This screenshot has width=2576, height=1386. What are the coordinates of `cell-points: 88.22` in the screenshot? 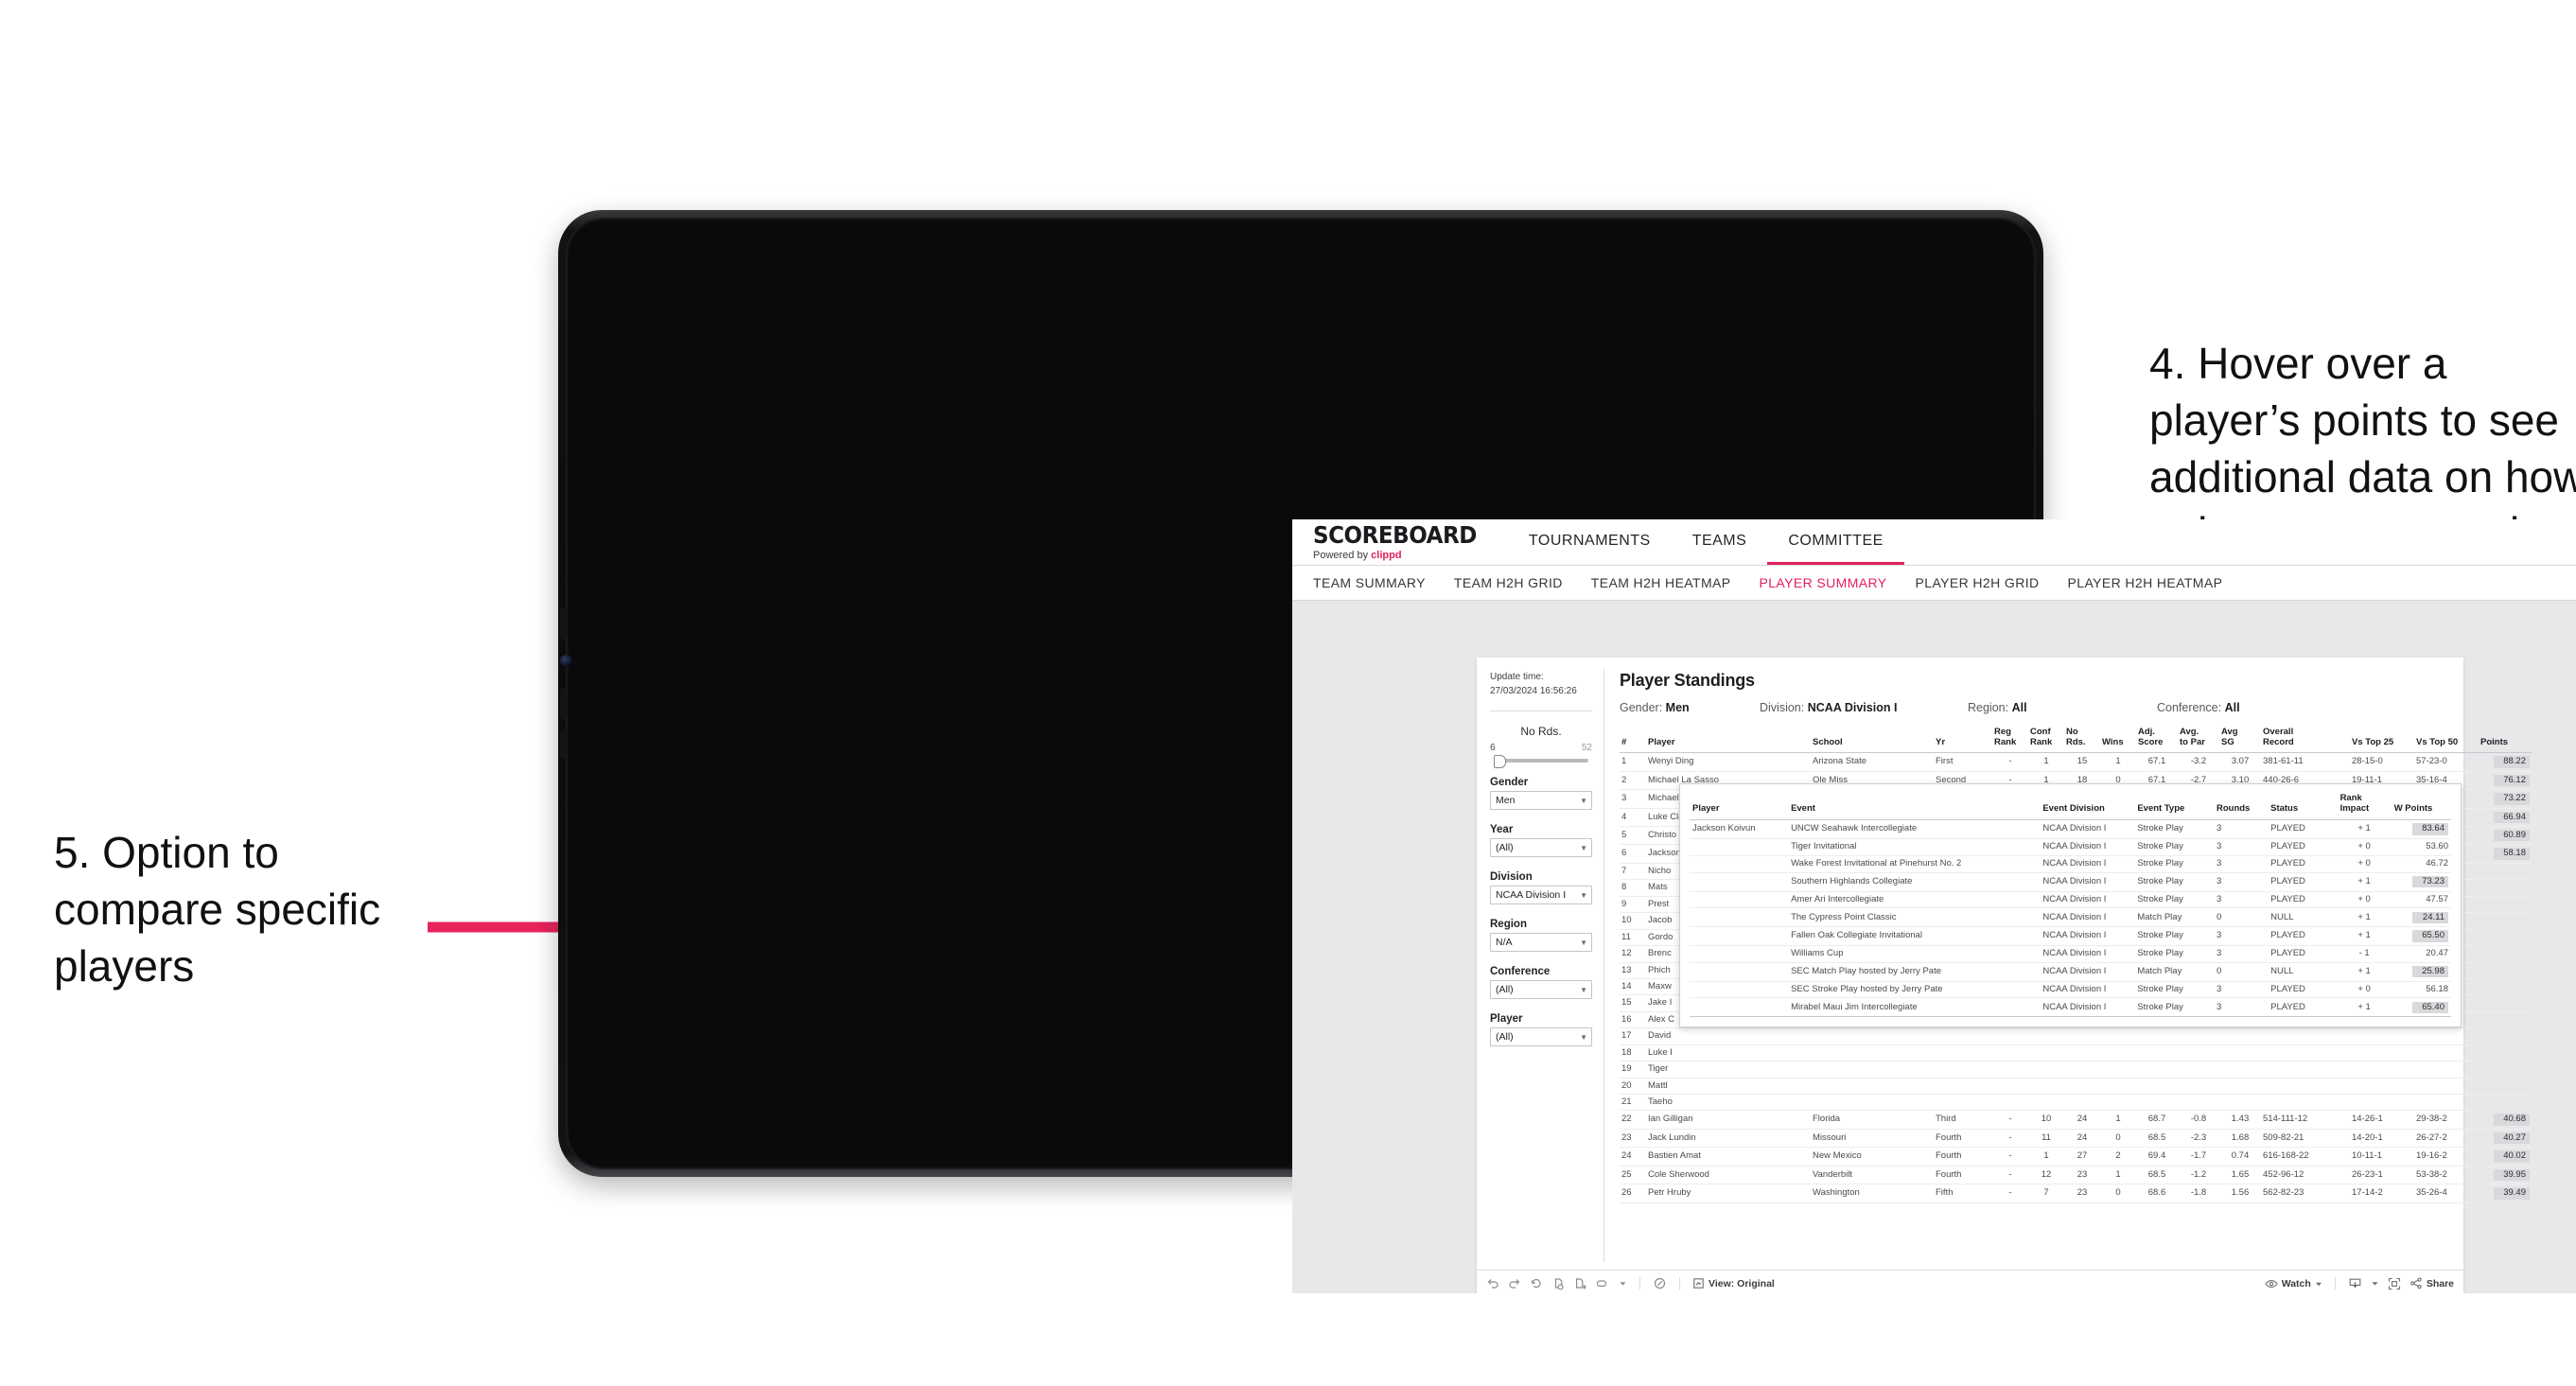 It's located at (2506, 762).